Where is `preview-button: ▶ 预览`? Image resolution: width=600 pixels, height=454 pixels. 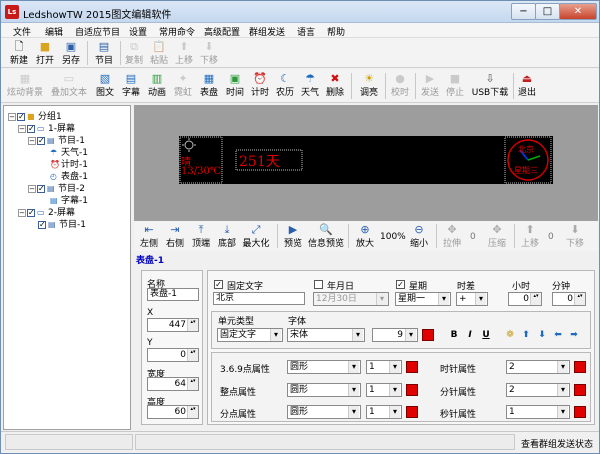 preview-button: ▶ 预览 is located at coordinates (293, 237).